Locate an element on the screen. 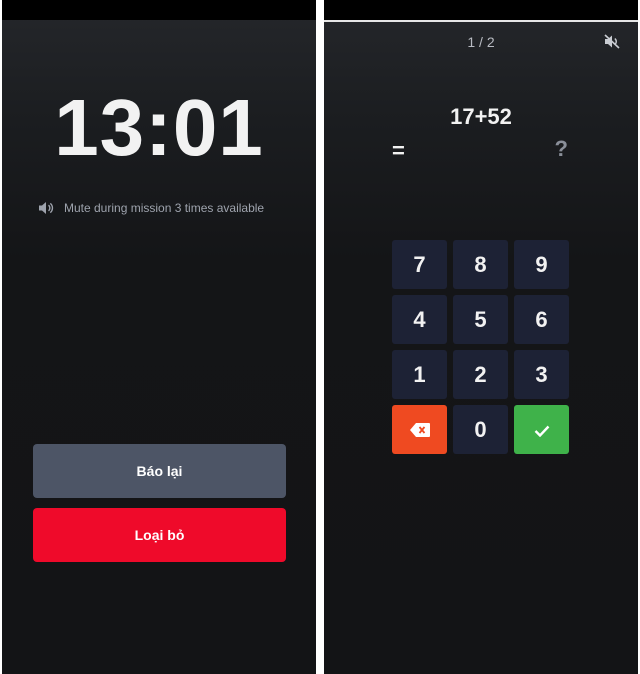  speaker-muted-icon is located at coordinates (612, 43).